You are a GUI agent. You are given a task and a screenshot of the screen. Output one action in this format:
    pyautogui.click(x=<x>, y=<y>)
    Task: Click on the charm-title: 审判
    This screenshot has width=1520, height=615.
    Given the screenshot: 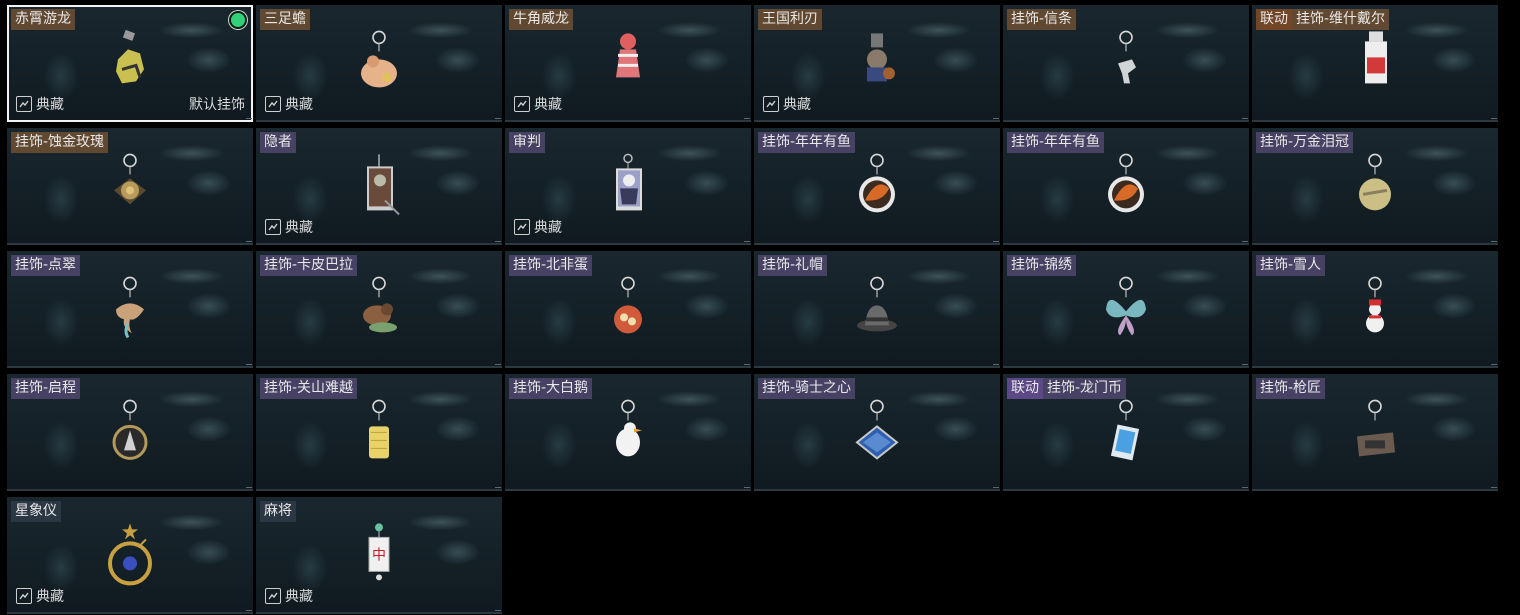 What is the action you would take?
    pyautogui.click(x=527, y=142)
    